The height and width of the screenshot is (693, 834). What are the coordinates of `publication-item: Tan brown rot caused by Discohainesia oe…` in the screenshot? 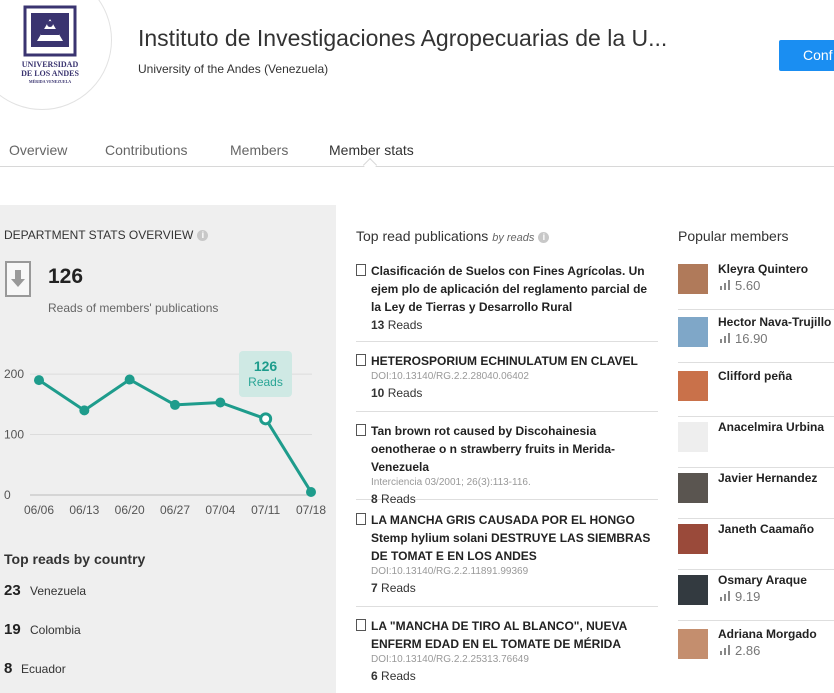 It's located at (507, 464).